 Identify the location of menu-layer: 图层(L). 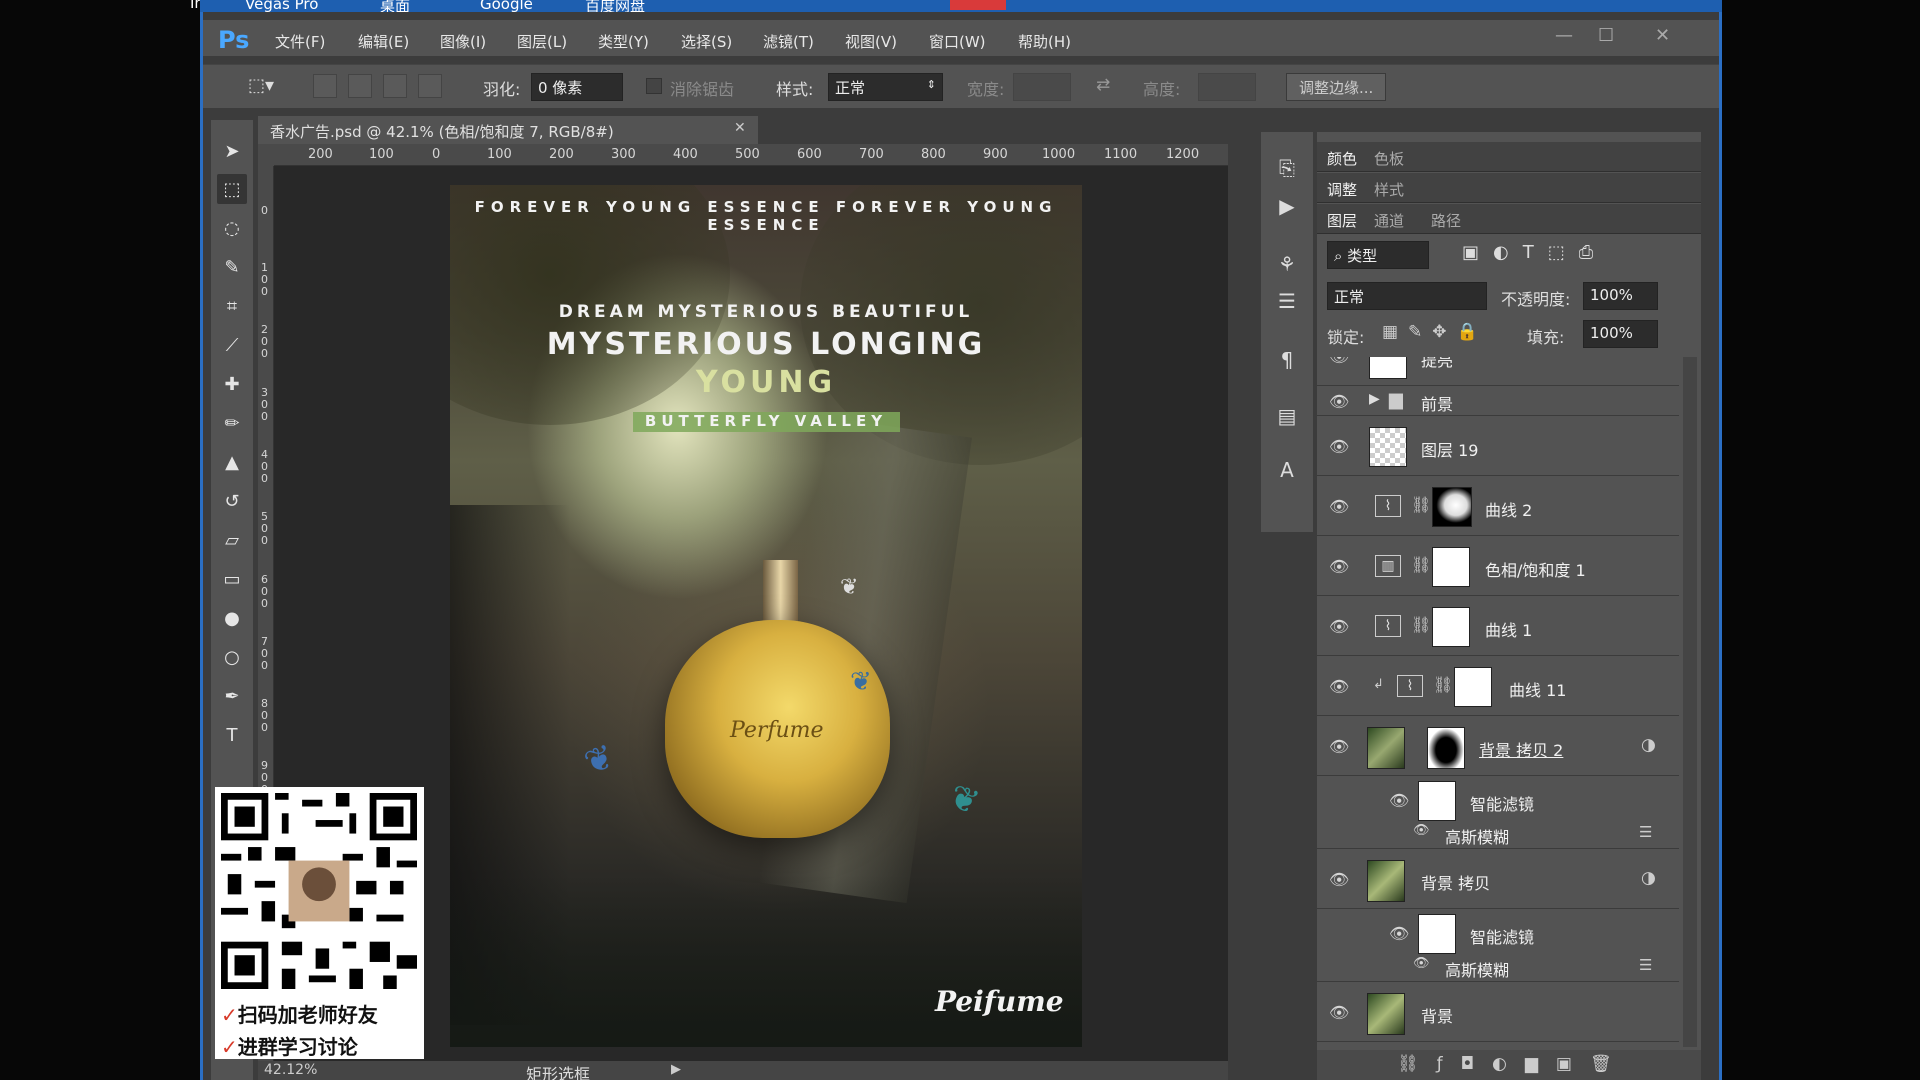
(542, 41).